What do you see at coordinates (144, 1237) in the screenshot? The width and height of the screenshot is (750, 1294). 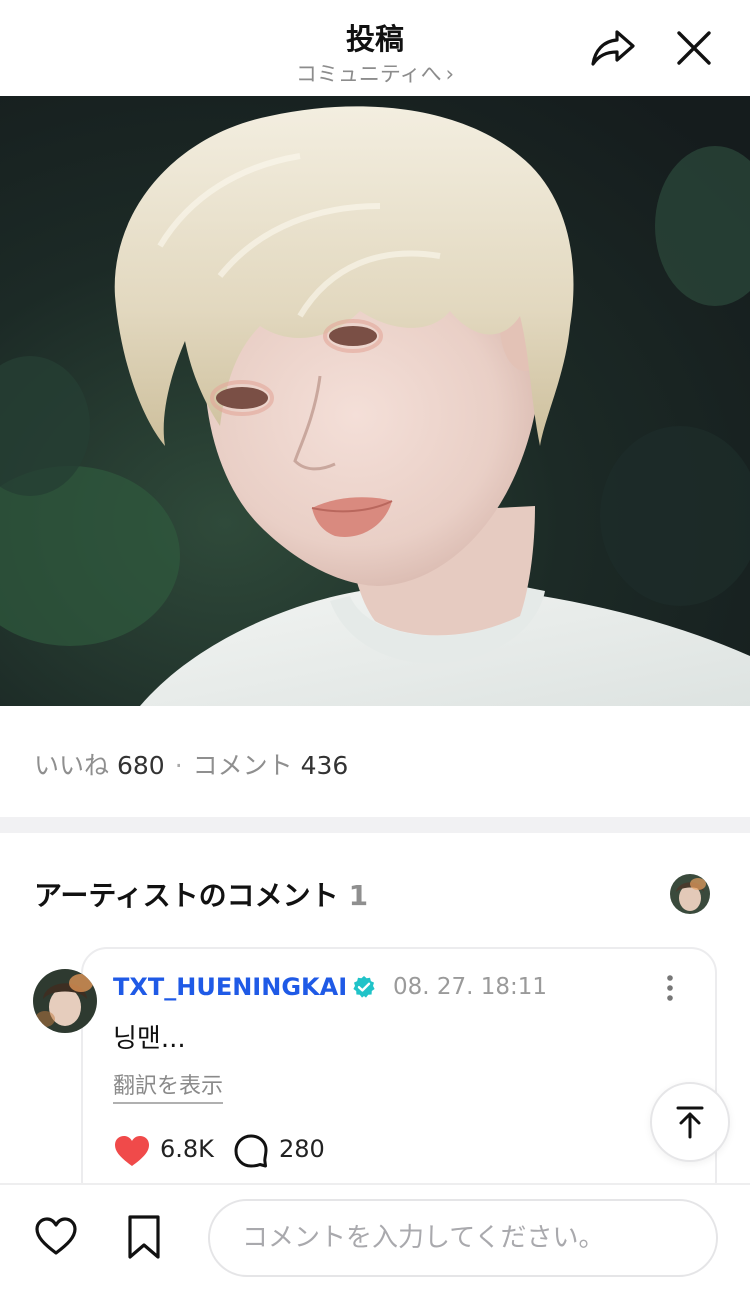 I see `bookmark-icon` at bounding box center [144, 1237].